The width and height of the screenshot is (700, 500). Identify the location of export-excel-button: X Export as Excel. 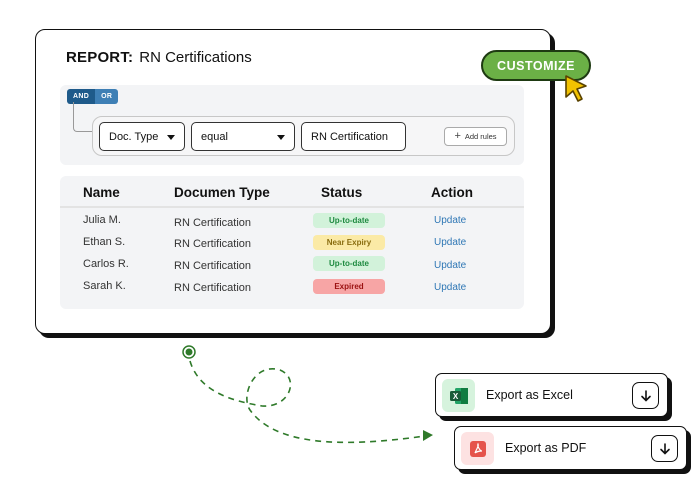
(551, 395).